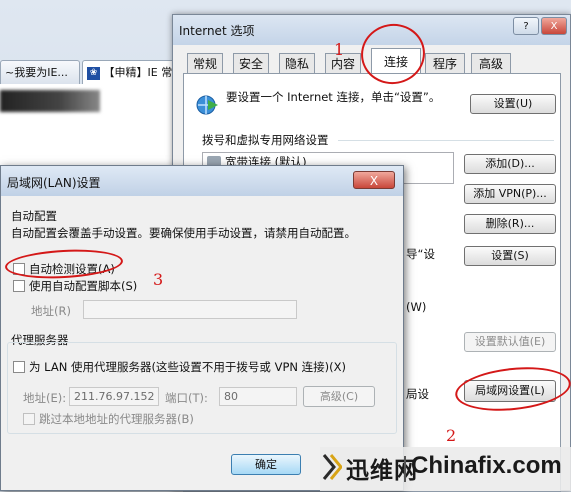  What do you see at coordinates (50, 101) in the screenshot?
I see `blurred-content` at bounding box center [50, 101].